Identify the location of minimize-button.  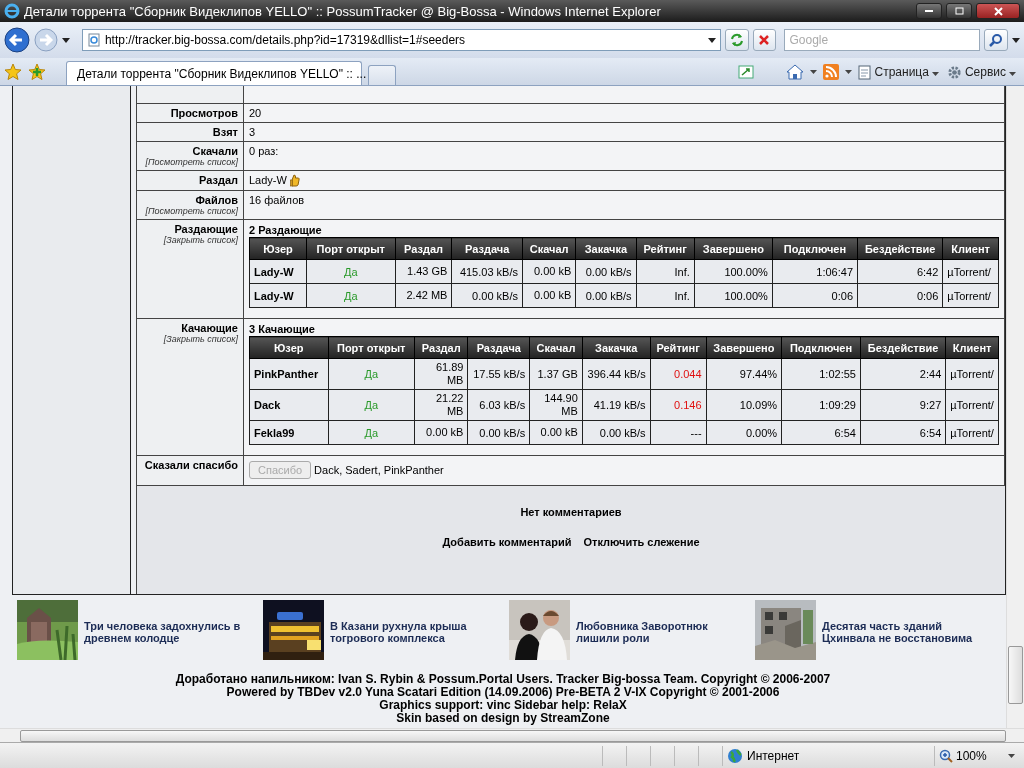
(929, 11).